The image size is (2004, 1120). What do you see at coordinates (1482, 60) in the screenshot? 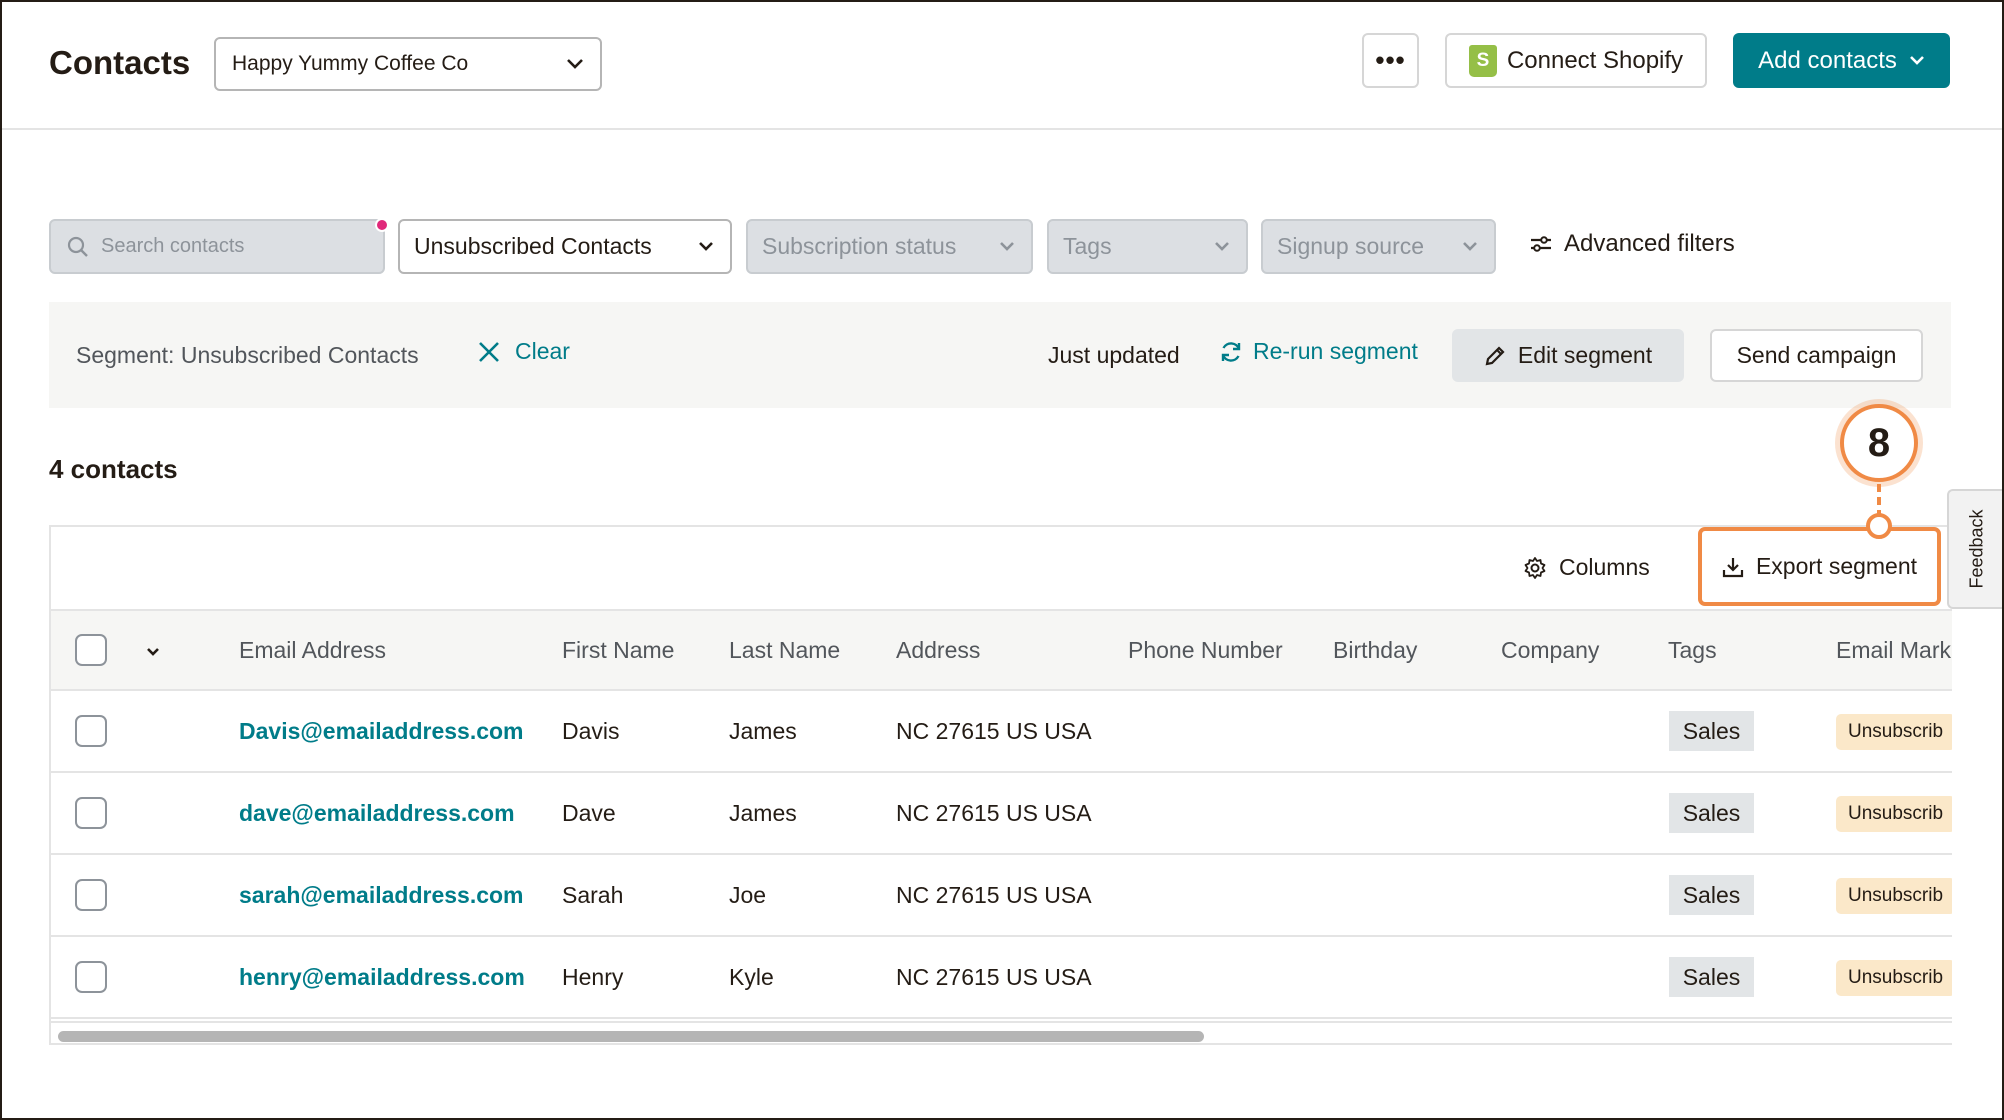
I see `shopify-bag-icon: S` at bounding box center [1482, 60].